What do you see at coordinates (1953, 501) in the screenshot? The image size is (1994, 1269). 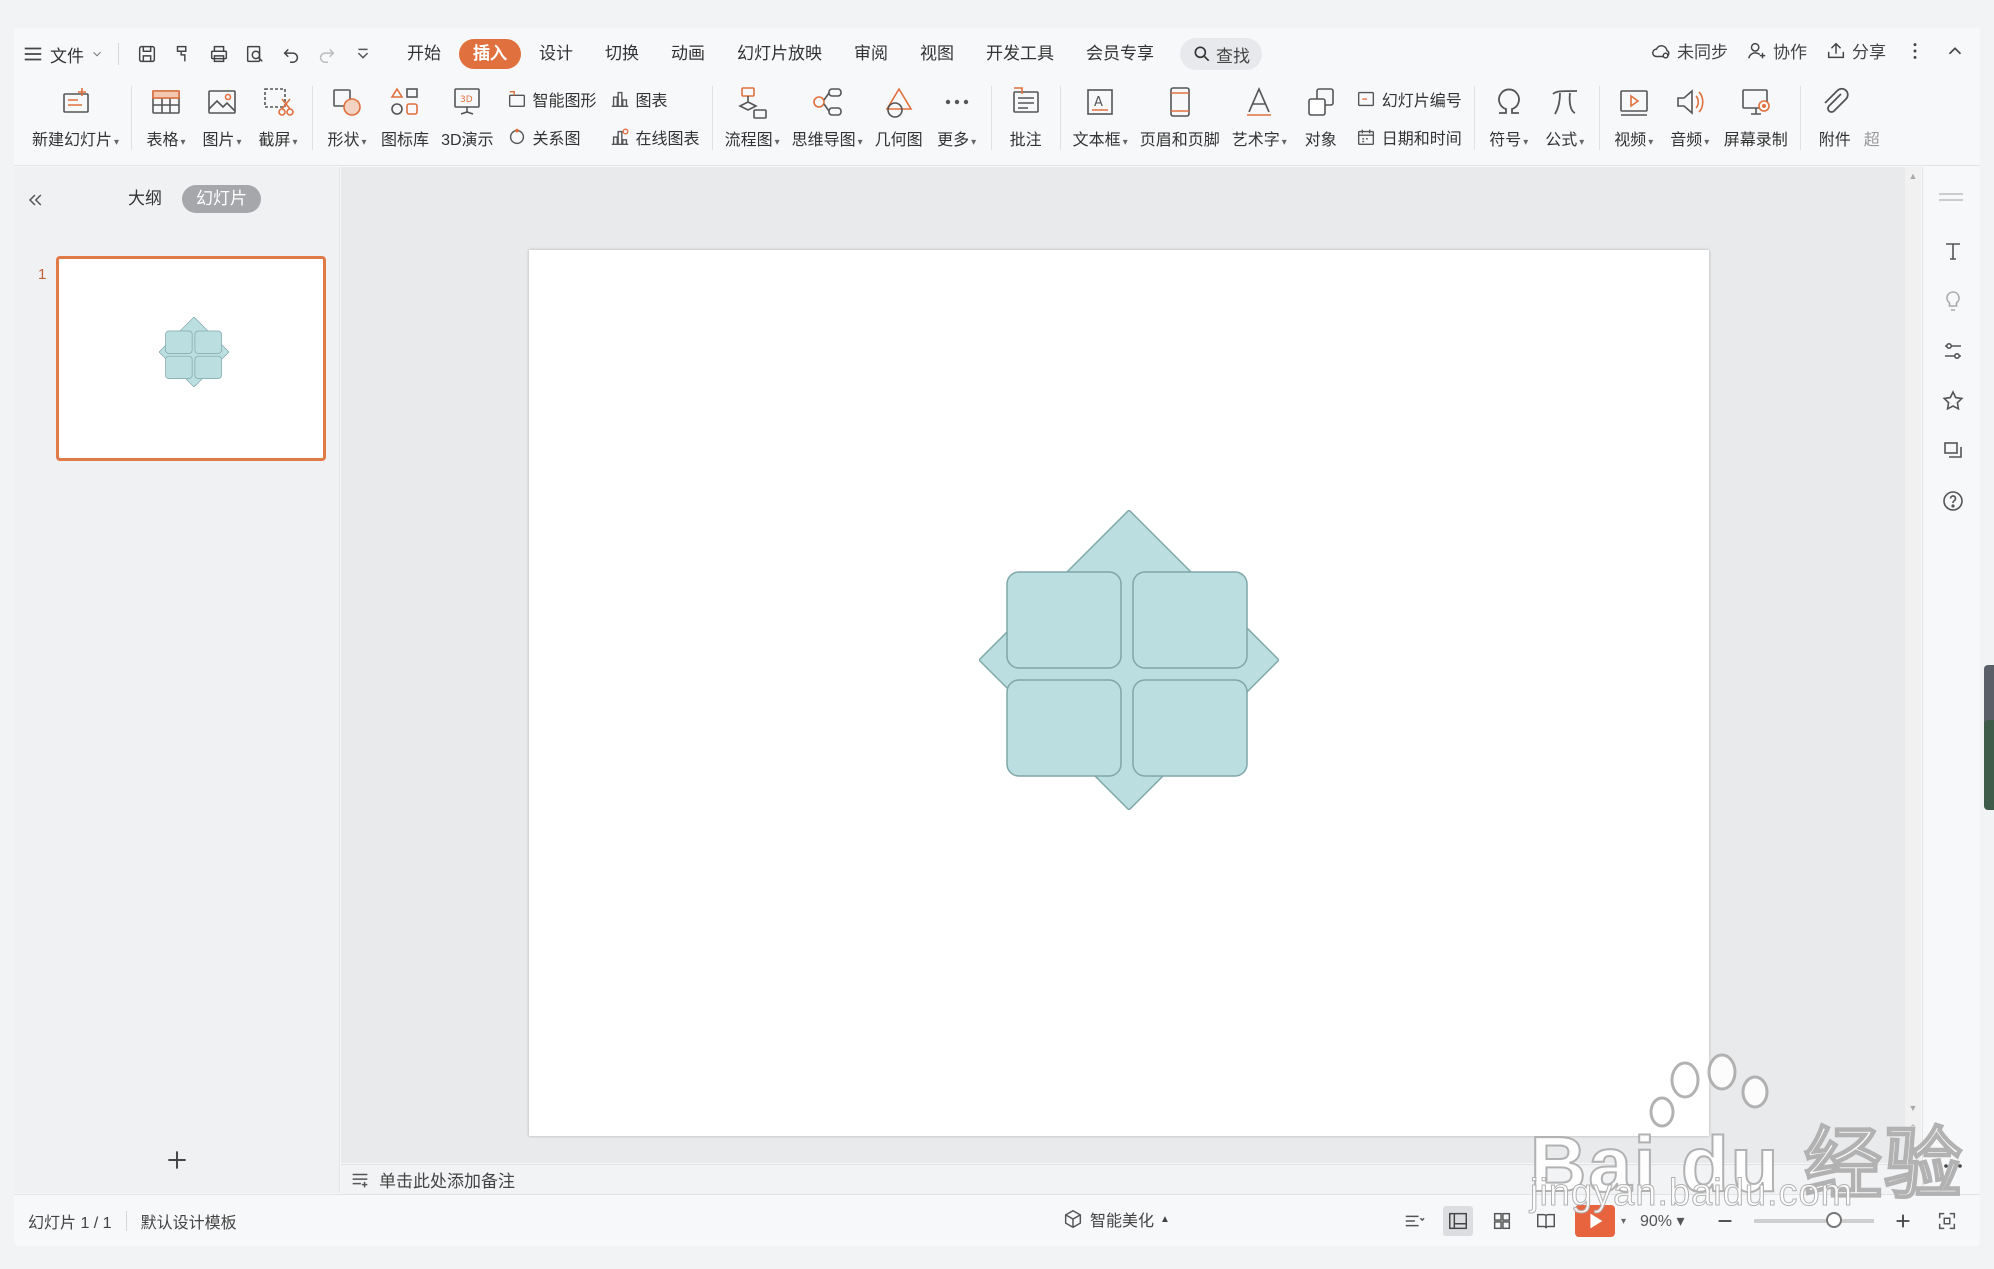 I see `help-button` at bounding box center [1953, 501].